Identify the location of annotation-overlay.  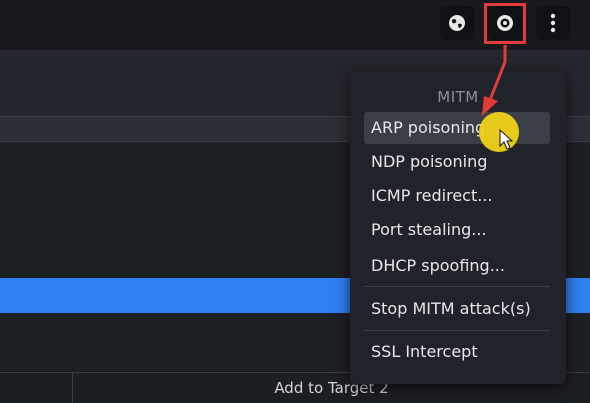
(498, 97).